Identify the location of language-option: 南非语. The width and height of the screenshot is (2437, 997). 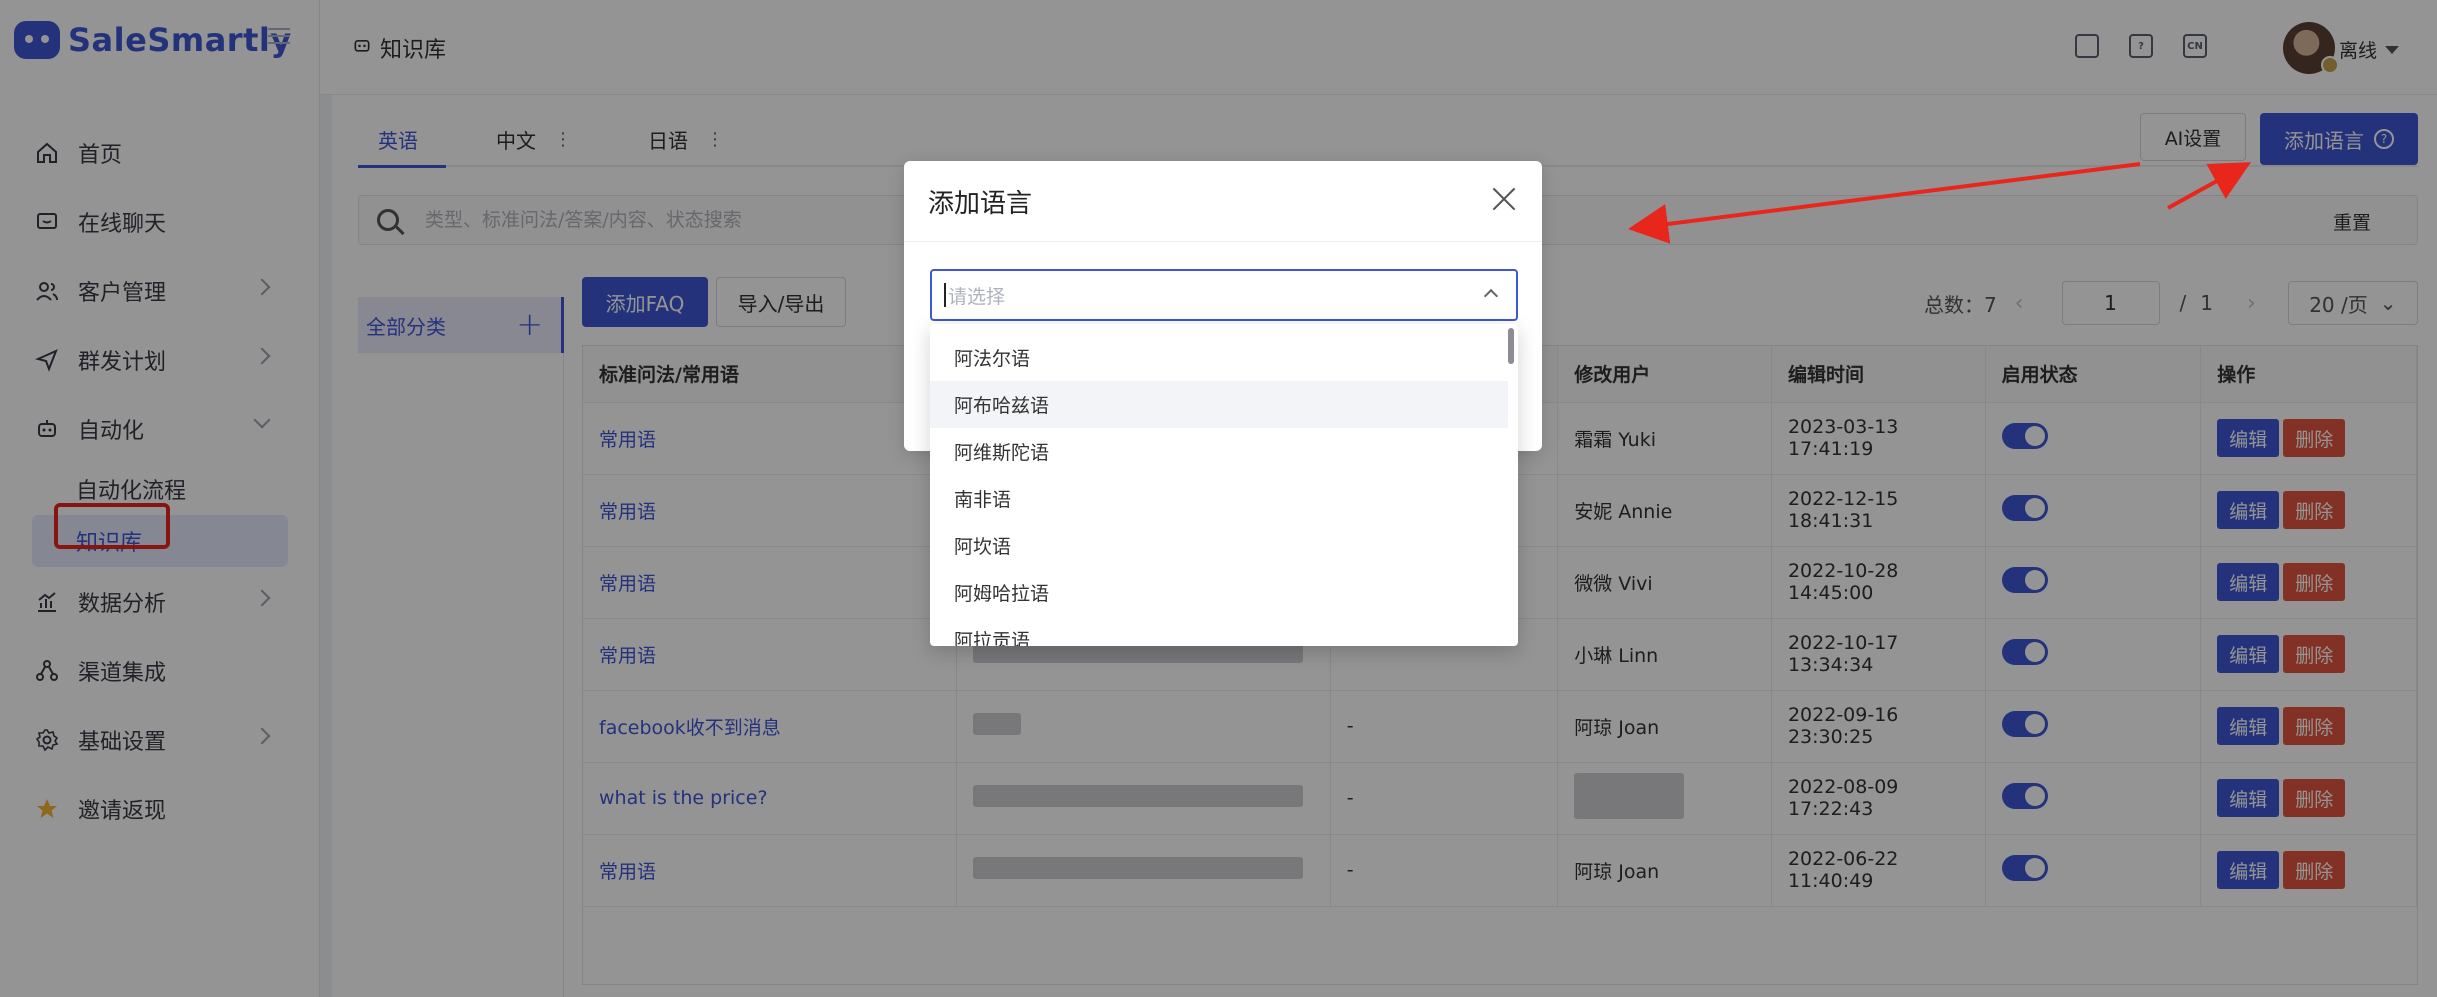
(1219, 498).